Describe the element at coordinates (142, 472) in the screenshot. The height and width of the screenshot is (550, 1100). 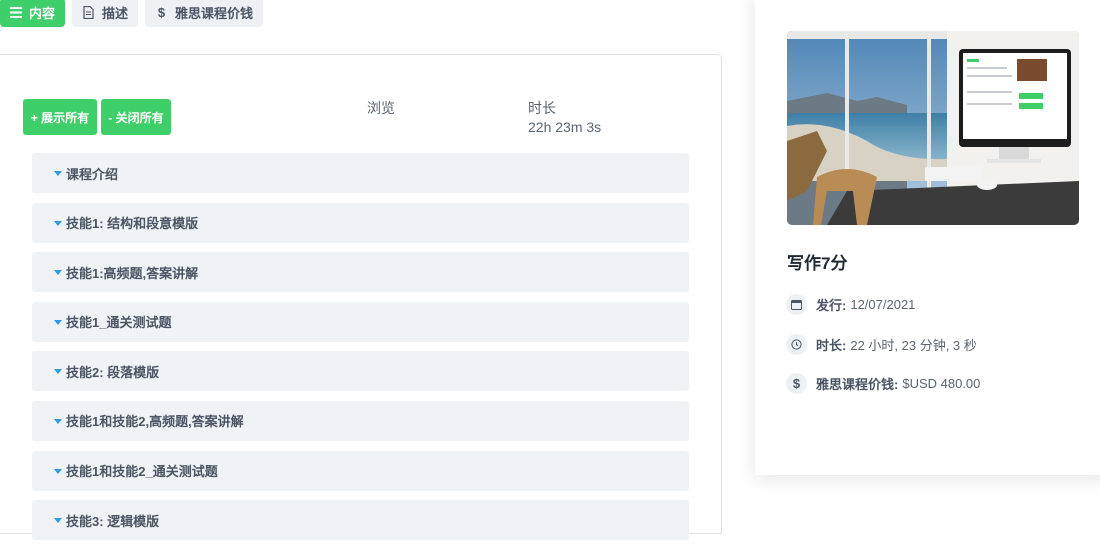
I see `section-title: 技能1和技能2_通关测试题` at that location.